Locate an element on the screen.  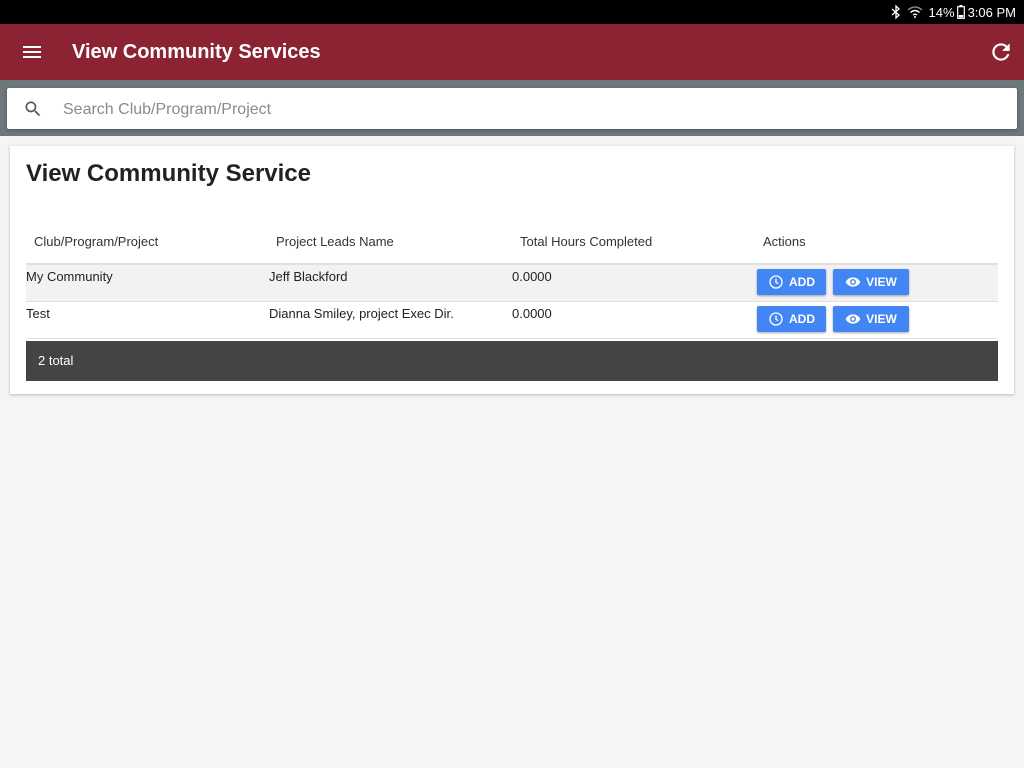
search-box is located at coordinates (512, 109).